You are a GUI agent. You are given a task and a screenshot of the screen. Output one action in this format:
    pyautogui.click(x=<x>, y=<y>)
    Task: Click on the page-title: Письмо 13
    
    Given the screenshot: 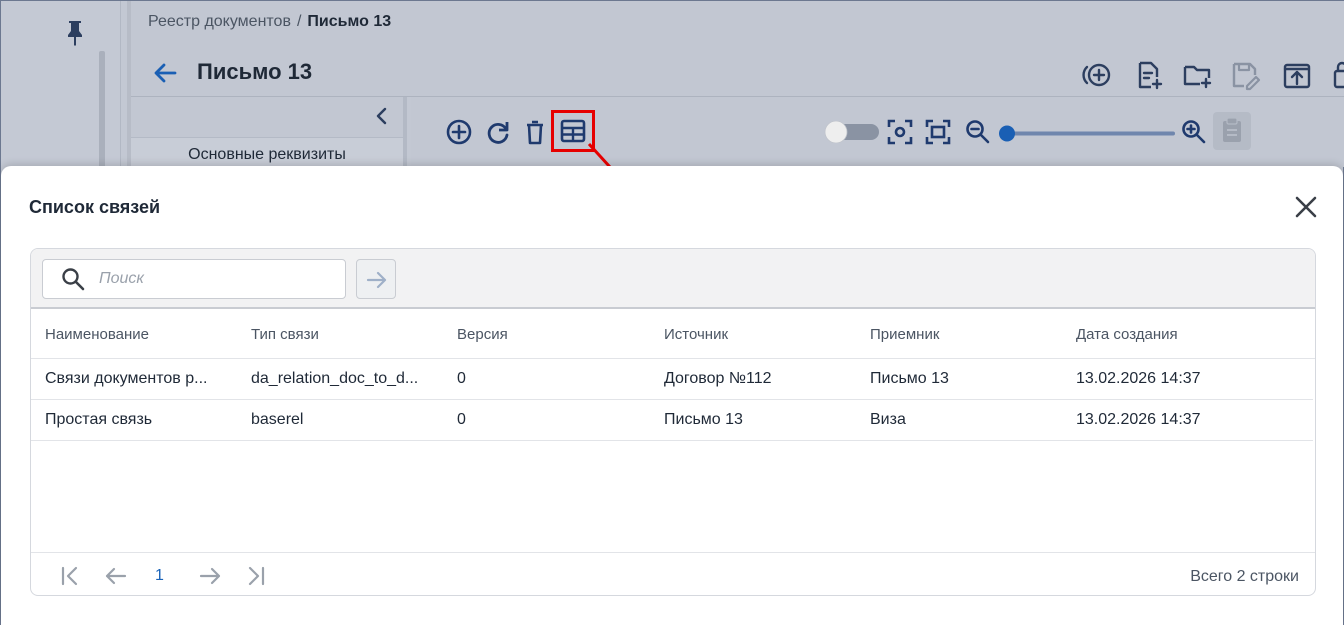 What is the action you would take?
    pyautogui.click(x=255, y=71)
    